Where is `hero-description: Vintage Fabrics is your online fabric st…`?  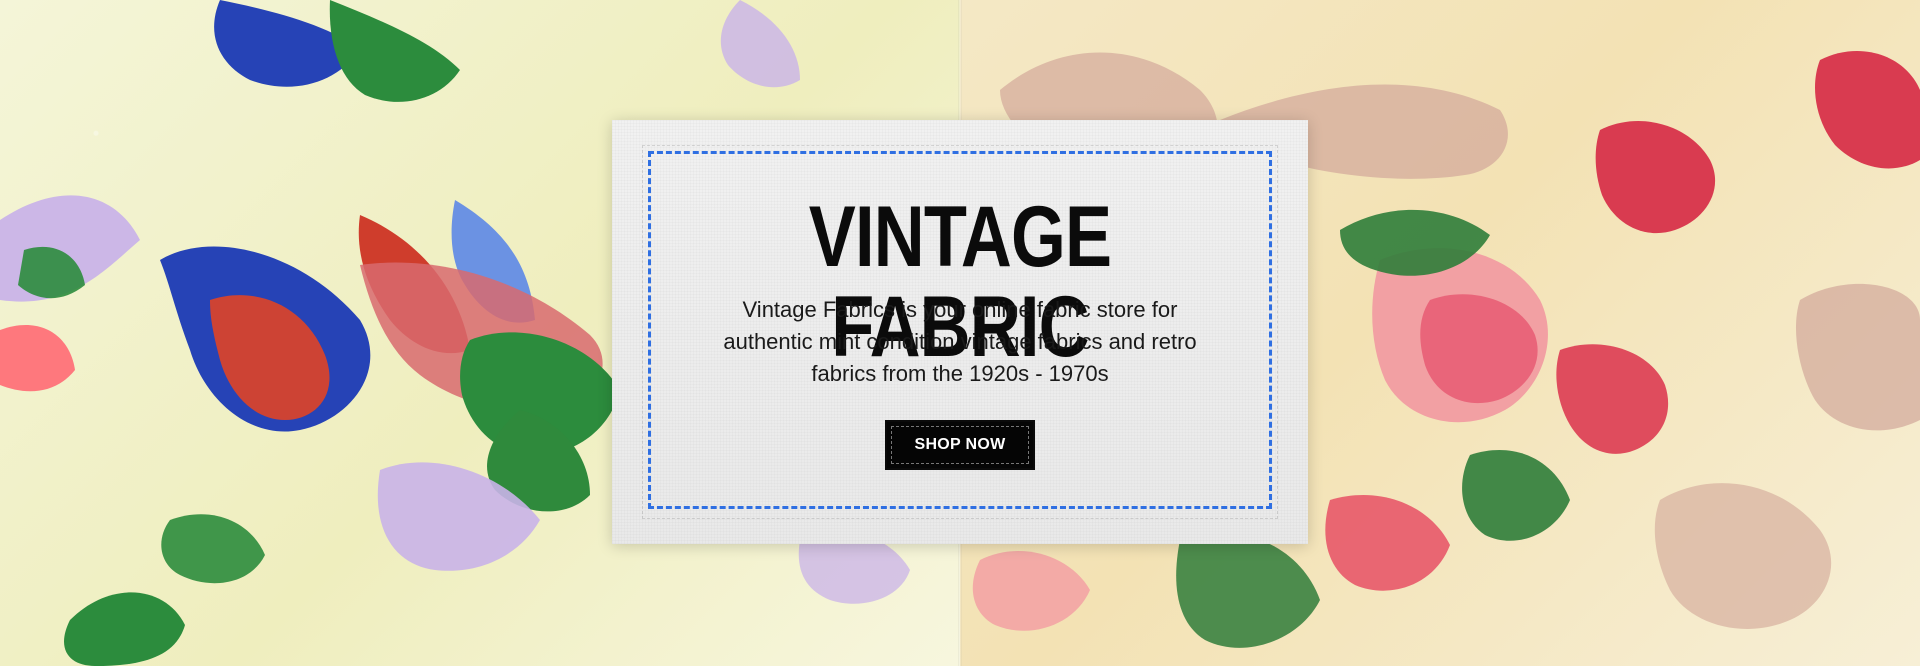
hero-description: Vintage Fabrics is your online fabric st… is located at coordinates (960, 341).